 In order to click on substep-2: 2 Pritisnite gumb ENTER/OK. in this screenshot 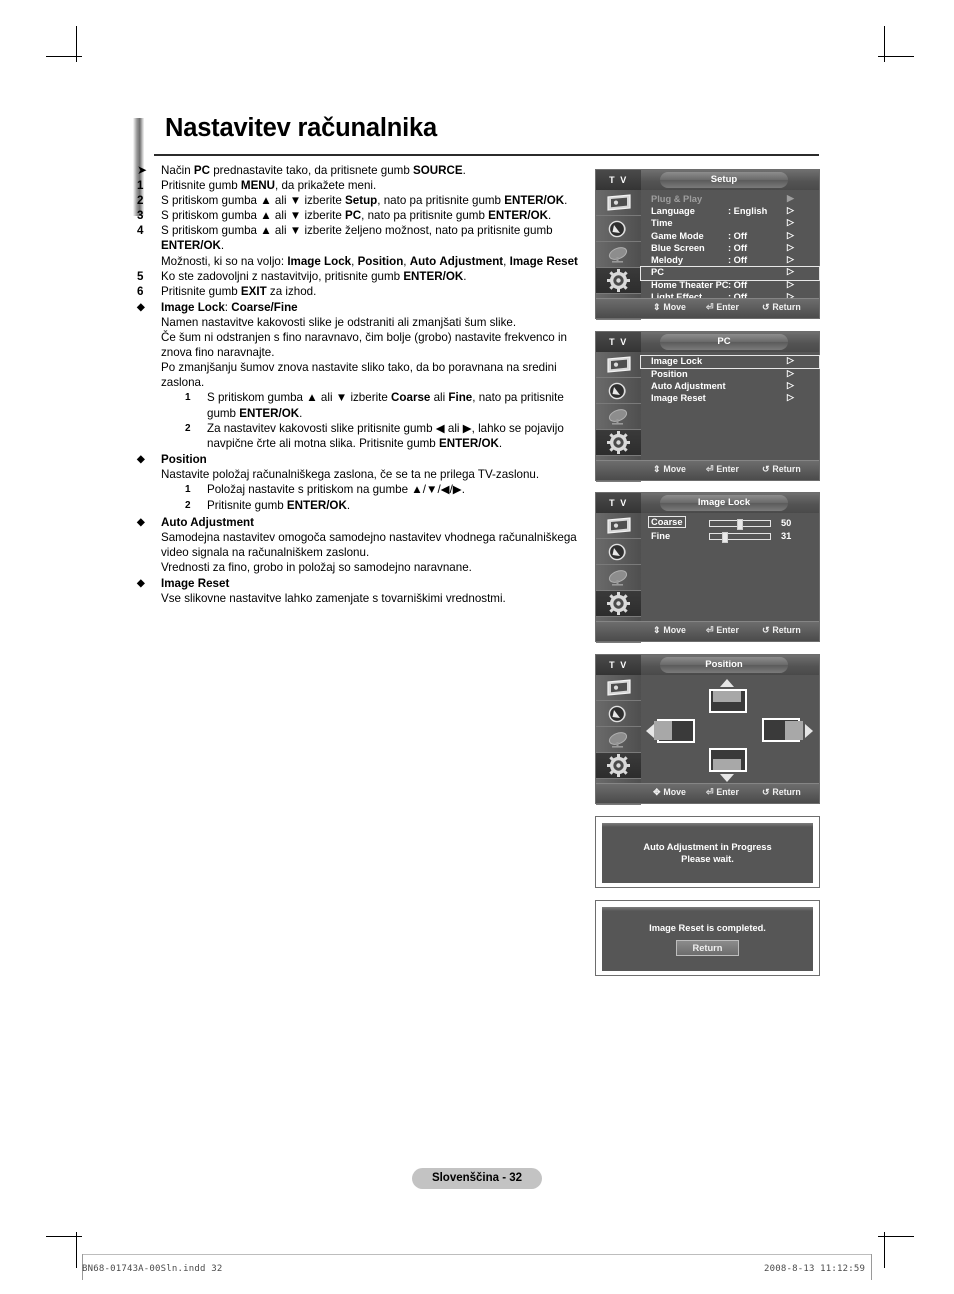, I will do `click(387, 506)`.